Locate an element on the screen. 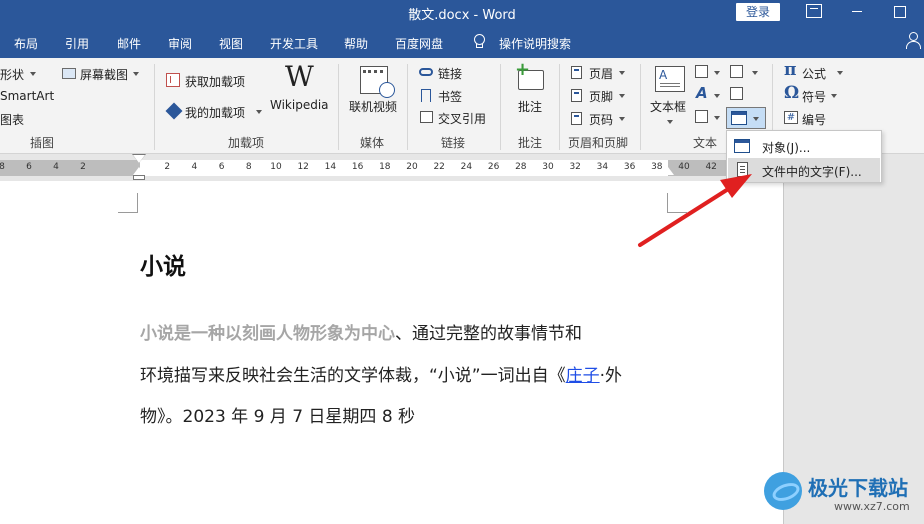 Image resolution: width=924 pixels, height=524 pixels. store-icon is located at coordinates (173, 80).